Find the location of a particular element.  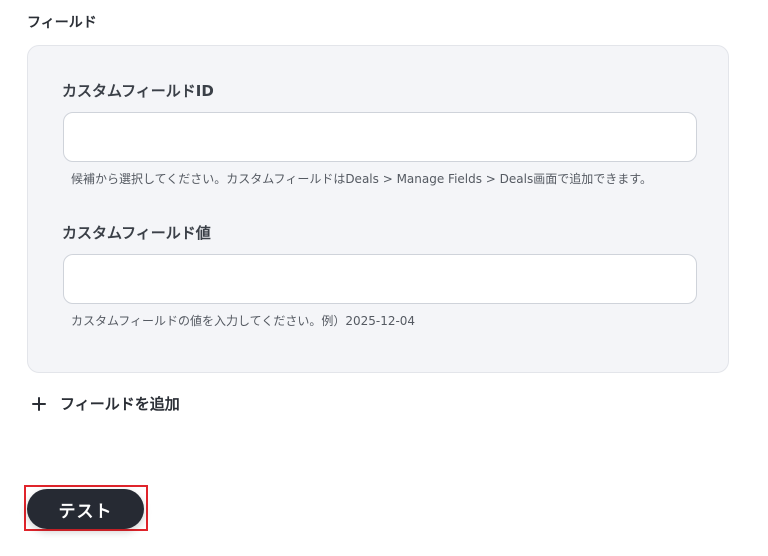

test-button: テスト is located at coordinates (85, 509).